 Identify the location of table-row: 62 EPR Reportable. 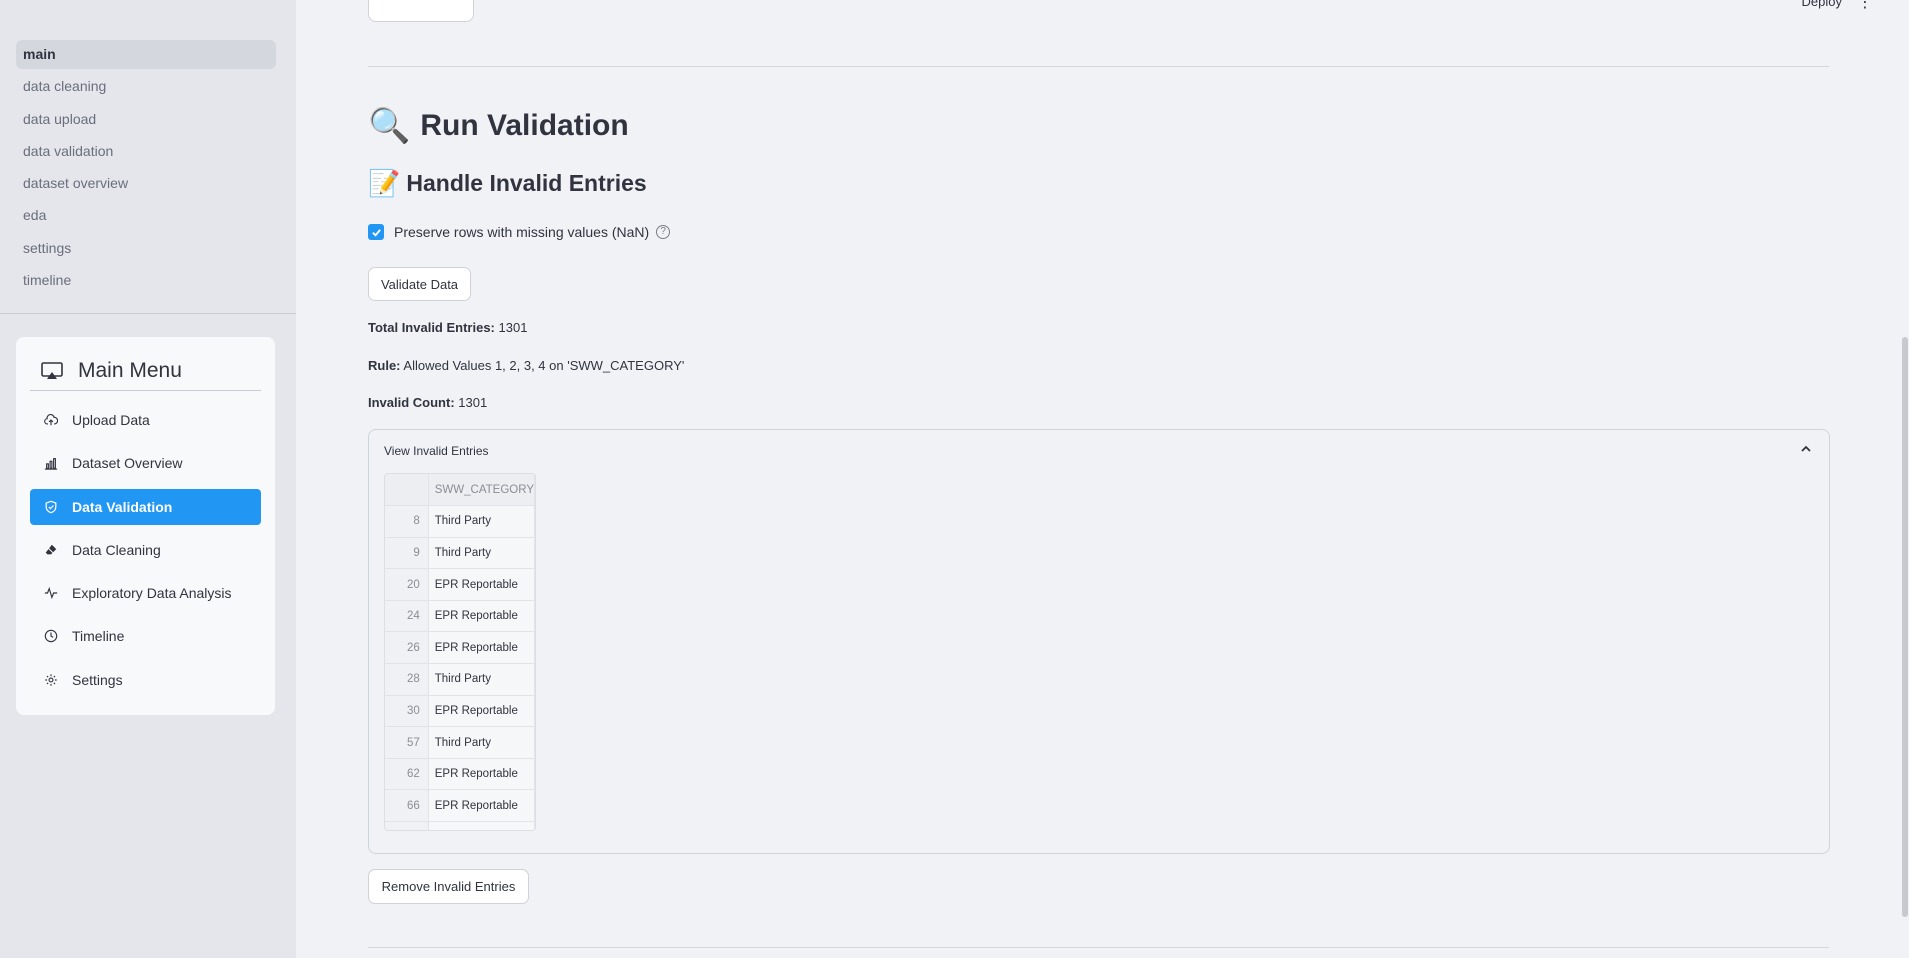
(460, 774).